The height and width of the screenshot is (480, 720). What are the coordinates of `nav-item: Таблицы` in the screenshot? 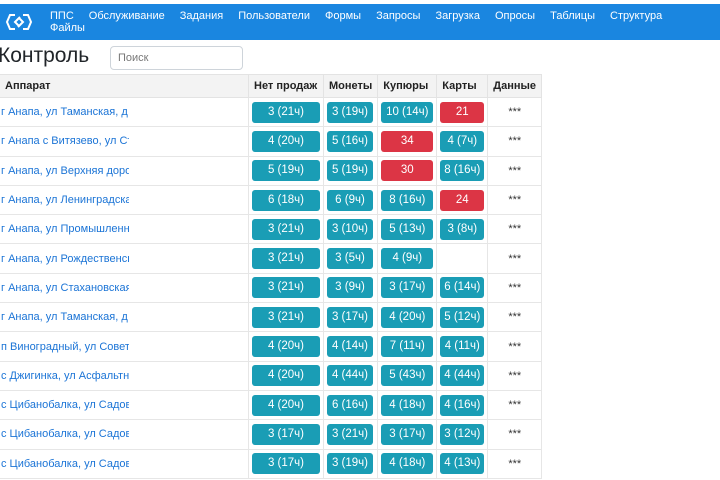 It's located at (572, 16).